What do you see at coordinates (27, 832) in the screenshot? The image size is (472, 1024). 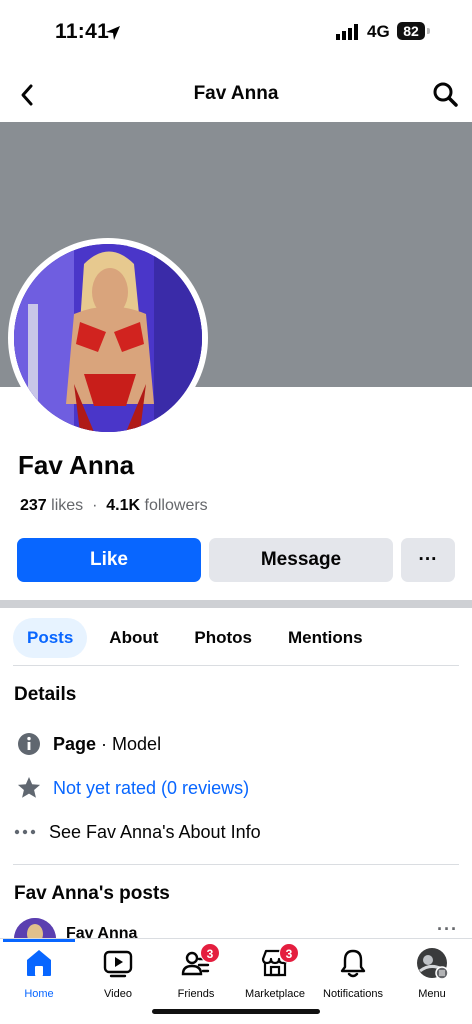 I see `ellipsis-icon` at bounding box center [27, 832].